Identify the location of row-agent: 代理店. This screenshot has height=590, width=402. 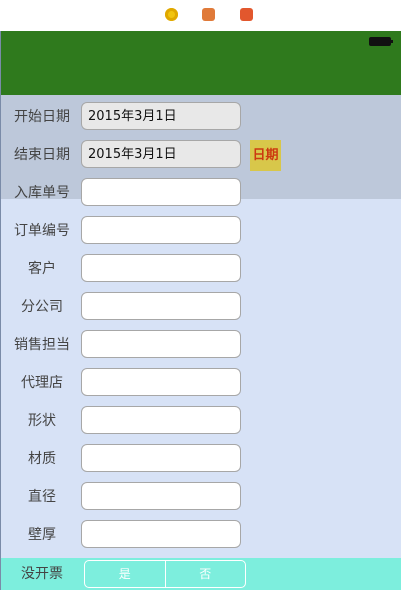
(201, 383).